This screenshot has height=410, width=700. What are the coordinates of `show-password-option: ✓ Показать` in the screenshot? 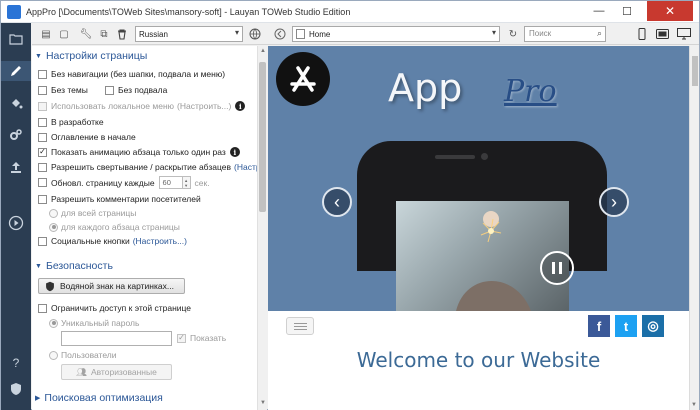 It's located at (201, 338).